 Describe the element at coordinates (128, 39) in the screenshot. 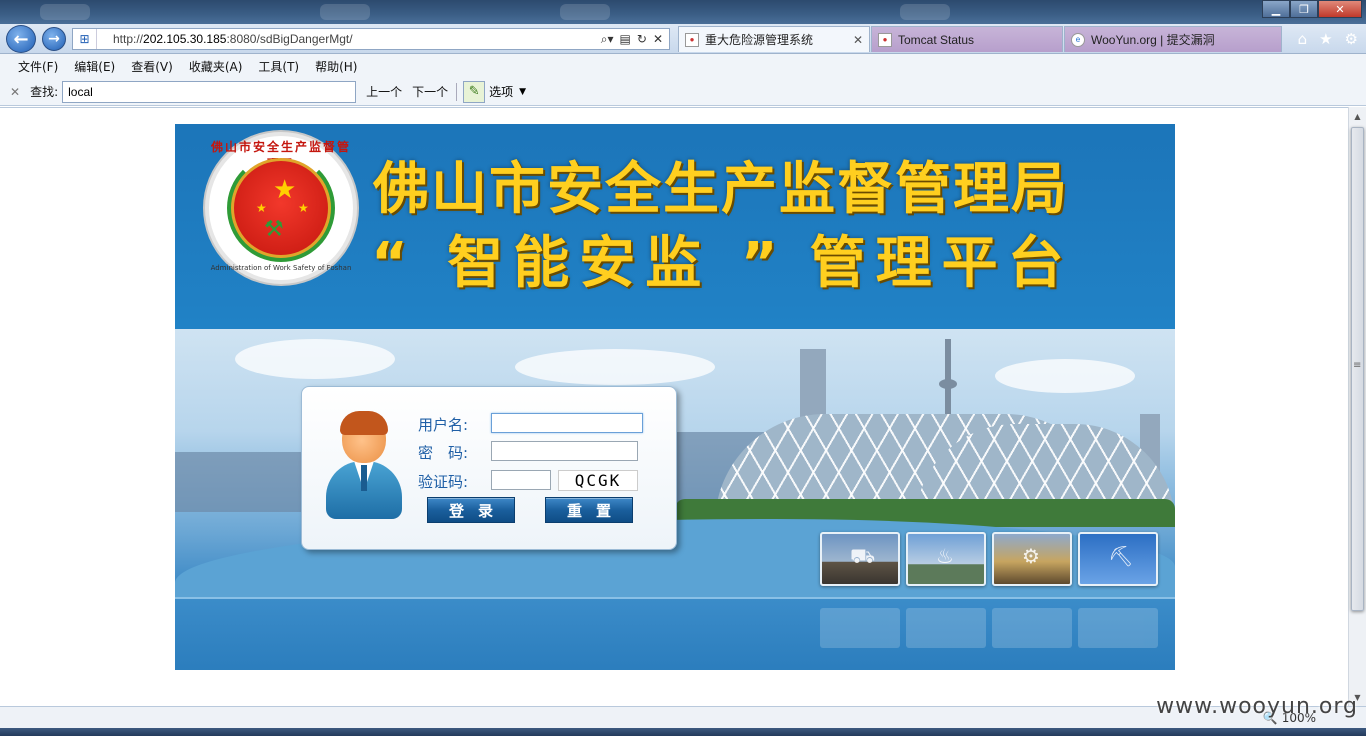

I see `url-prefix: http://` at that location.